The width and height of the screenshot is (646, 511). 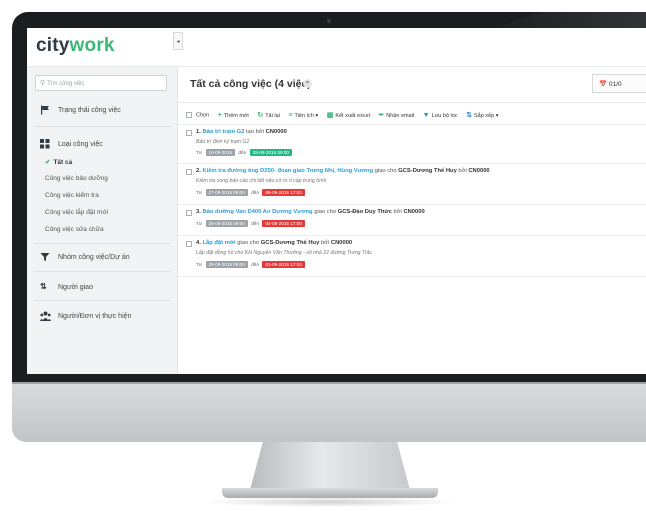 I want to click on task-title-link: Bảo trì trạm G2, so click(x=223, y=132).